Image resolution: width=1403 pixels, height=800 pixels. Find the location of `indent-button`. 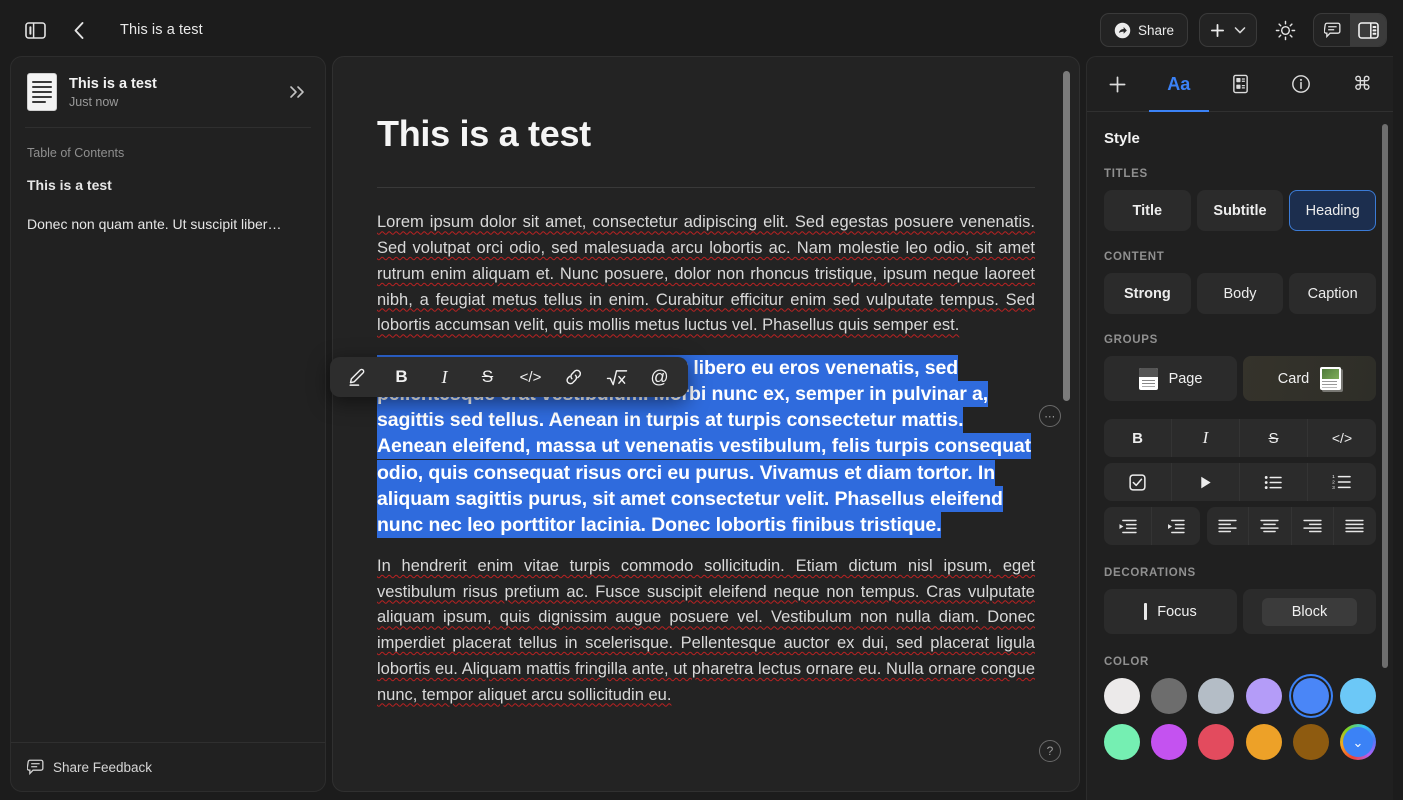

indent-button is located at coordinates (1176, 526).